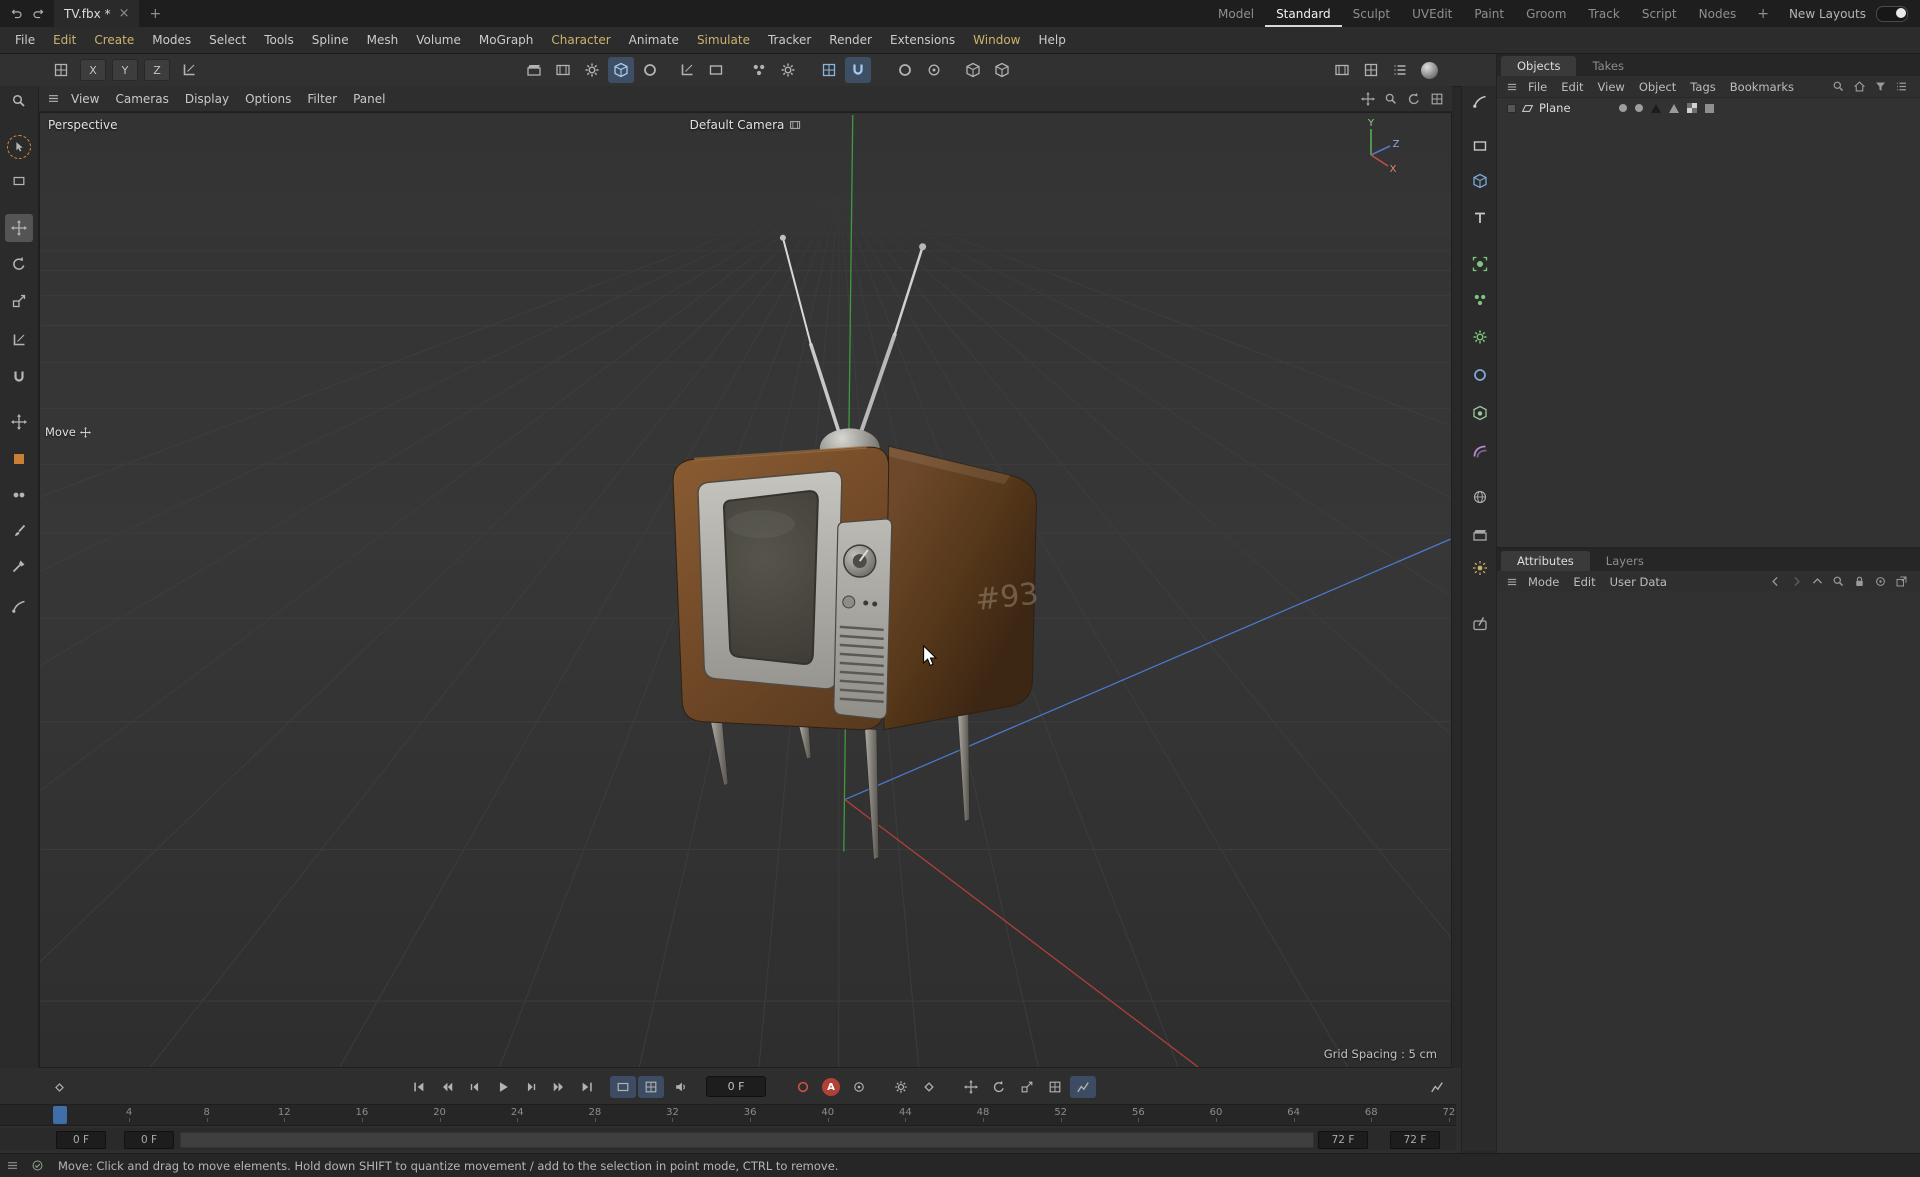 The image size is (1920, 1177). I want to click on stage-icon, so click(1480, 535).